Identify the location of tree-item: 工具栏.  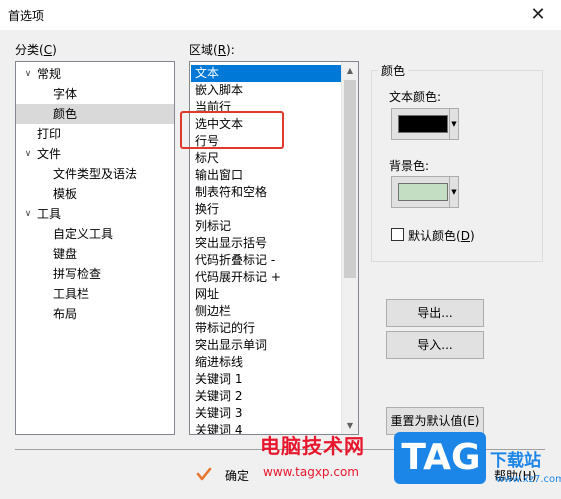
(95, 294).